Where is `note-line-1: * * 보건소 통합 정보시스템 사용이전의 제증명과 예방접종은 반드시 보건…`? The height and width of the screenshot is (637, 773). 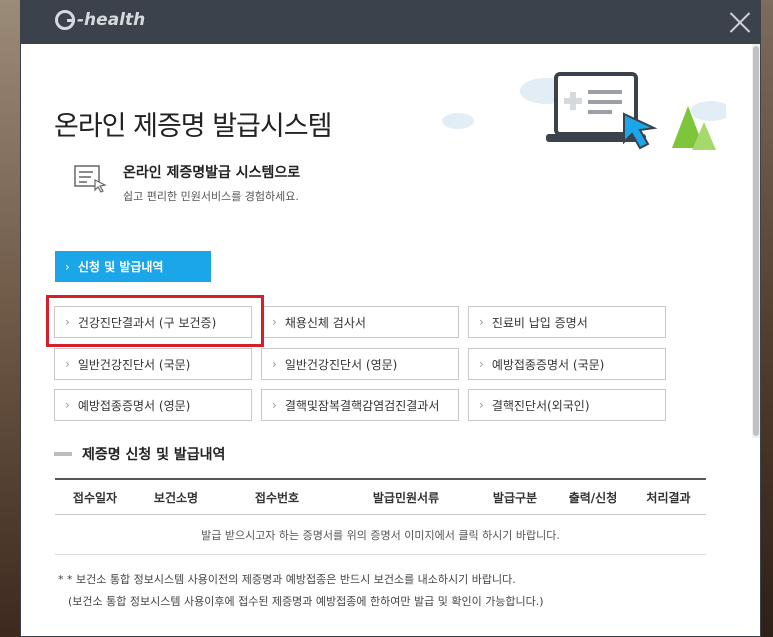
note-line-1: * * 보건소 통합 정보시스템 사용이전의 제증명과 예방접종은 반드시 보건… is located at coordinates (287, 579).